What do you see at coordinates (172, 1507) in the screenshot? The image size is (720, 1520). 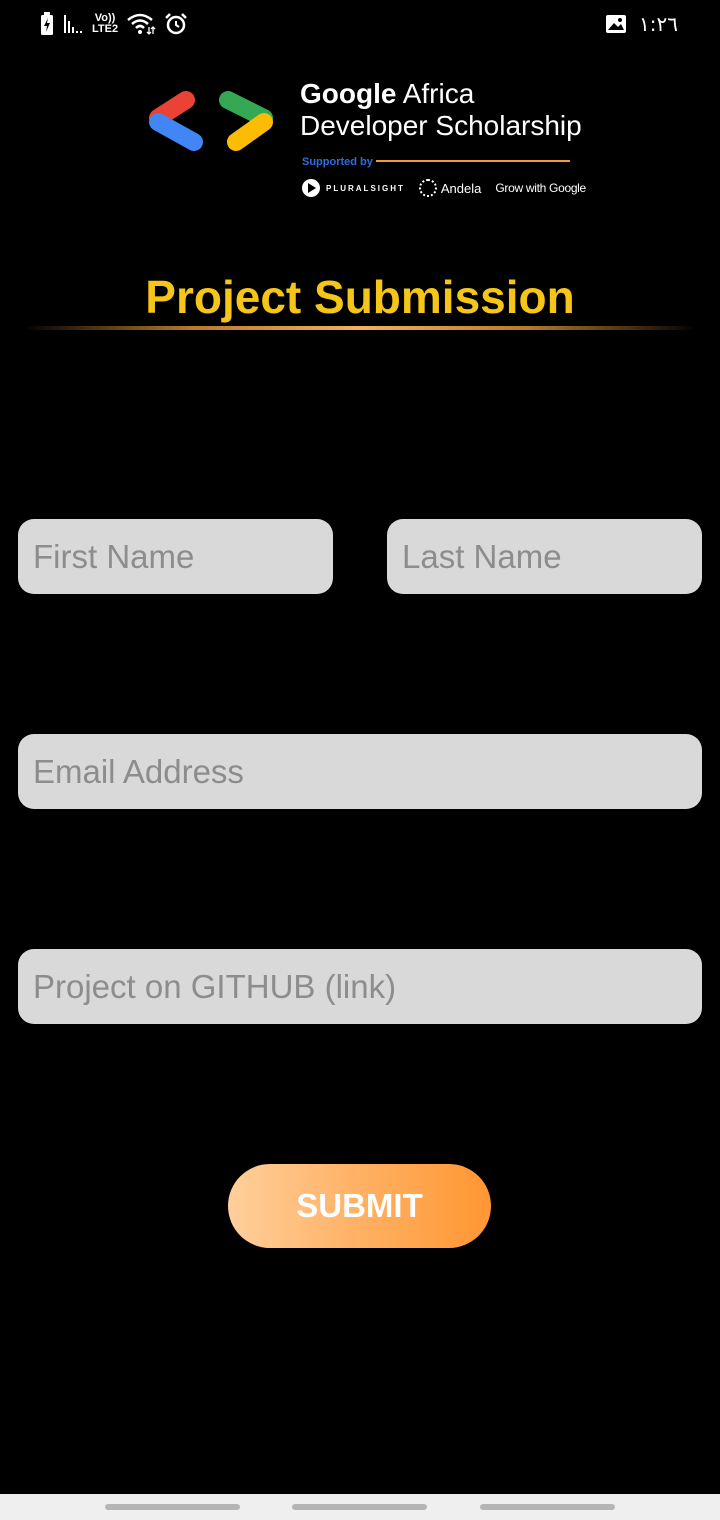 I see `nav-menu-button` at bounding box center [172, 1507].